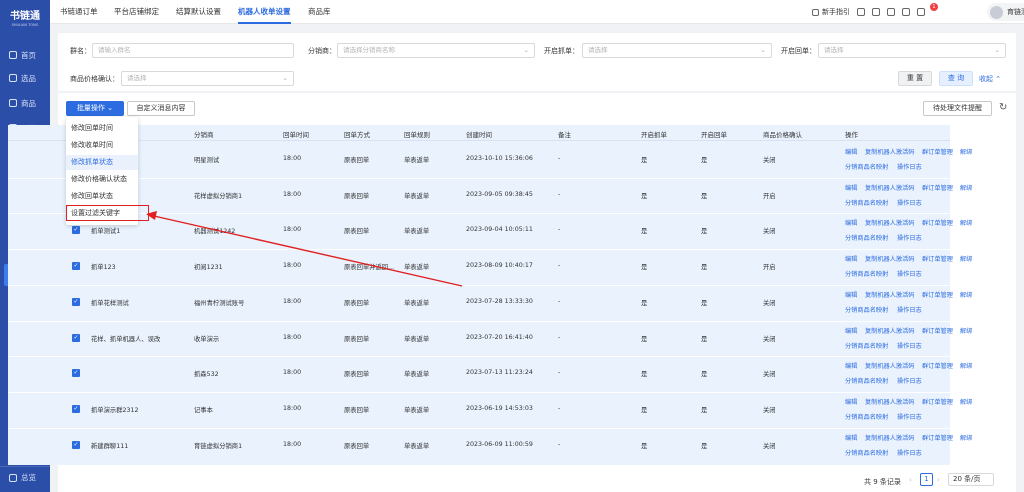 The width and height of the screenshot is (1024, 492). Describe the element at coordinates (910, 480) in the screenshot. I see `prev-page-icon: ‹` at that location.